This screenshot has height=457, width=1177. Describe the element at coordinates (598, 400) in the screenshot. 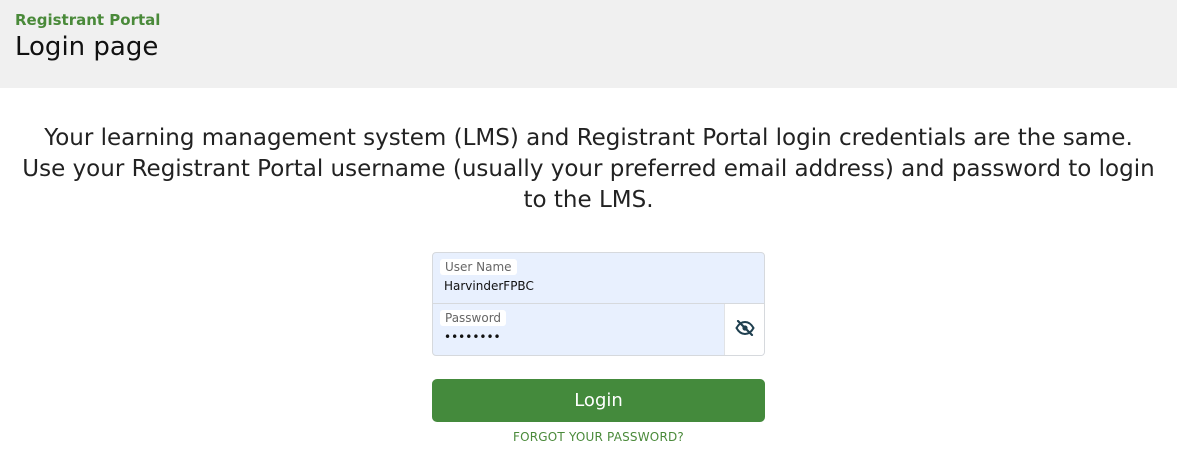

I see `login-button: Login` at that location.